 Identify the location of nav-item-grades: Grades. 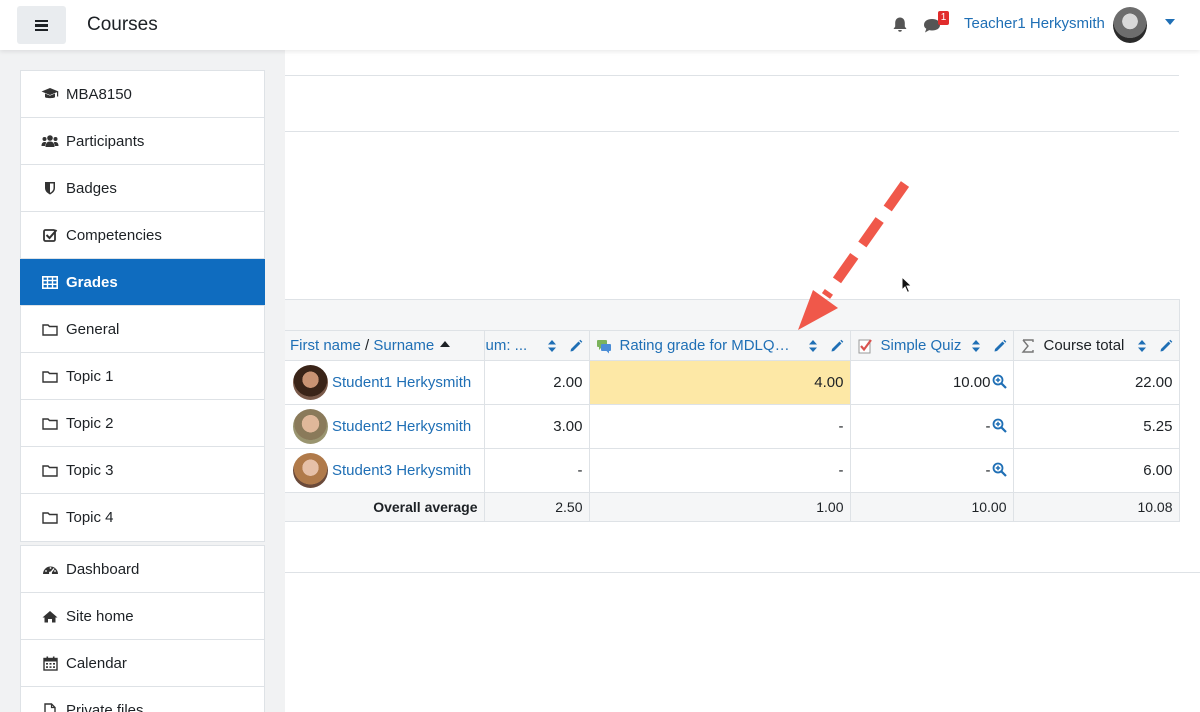
(142, 282).